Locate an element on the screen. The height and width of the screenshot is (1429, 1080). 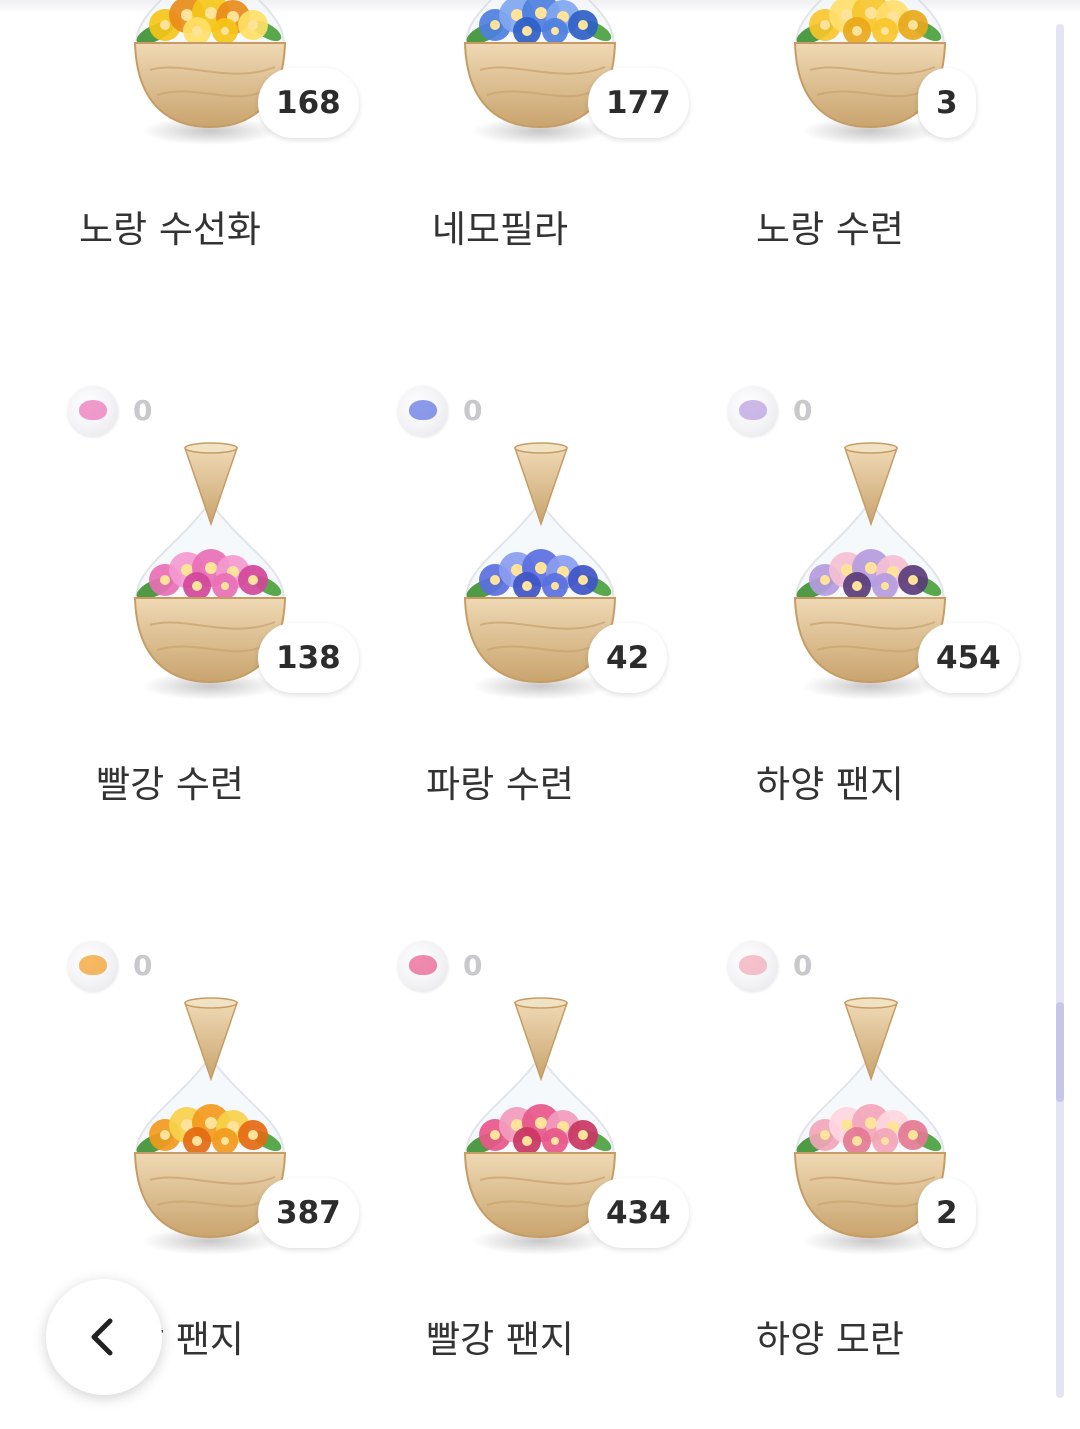
flower-name: 하양 모란 is located at coordinates (830, 1339).